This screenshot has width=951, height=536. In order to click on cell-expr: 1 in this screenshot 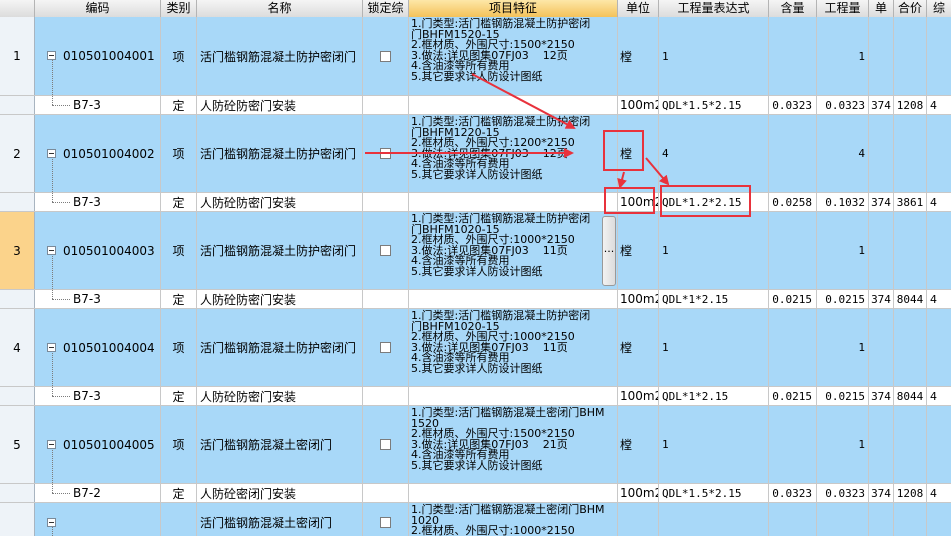, I will do `click(714, 347)`.